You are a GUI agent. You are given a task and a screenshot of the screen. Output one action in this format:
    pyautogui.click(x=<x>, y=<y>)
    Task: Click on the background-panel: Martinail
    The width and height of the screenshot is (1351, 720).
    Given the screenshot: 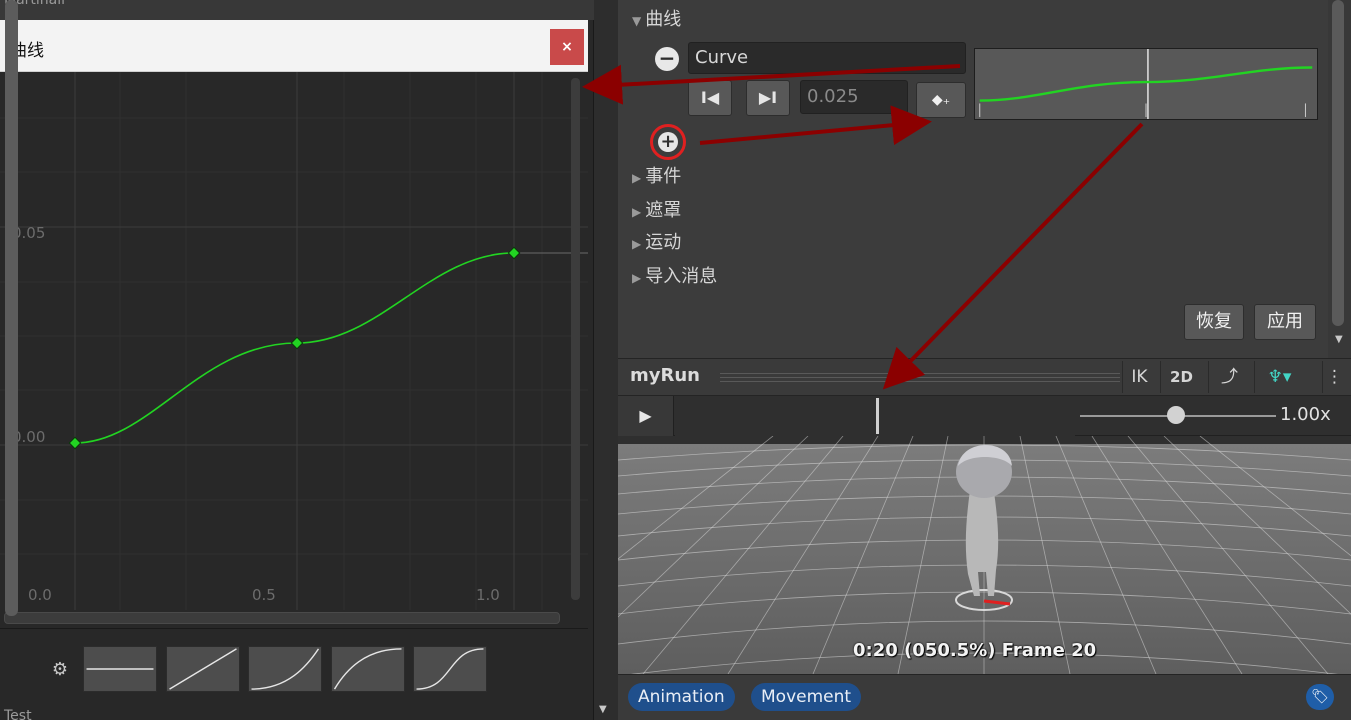 What is the action you would take?
    pyautogui.click(x=297, y=10)
    